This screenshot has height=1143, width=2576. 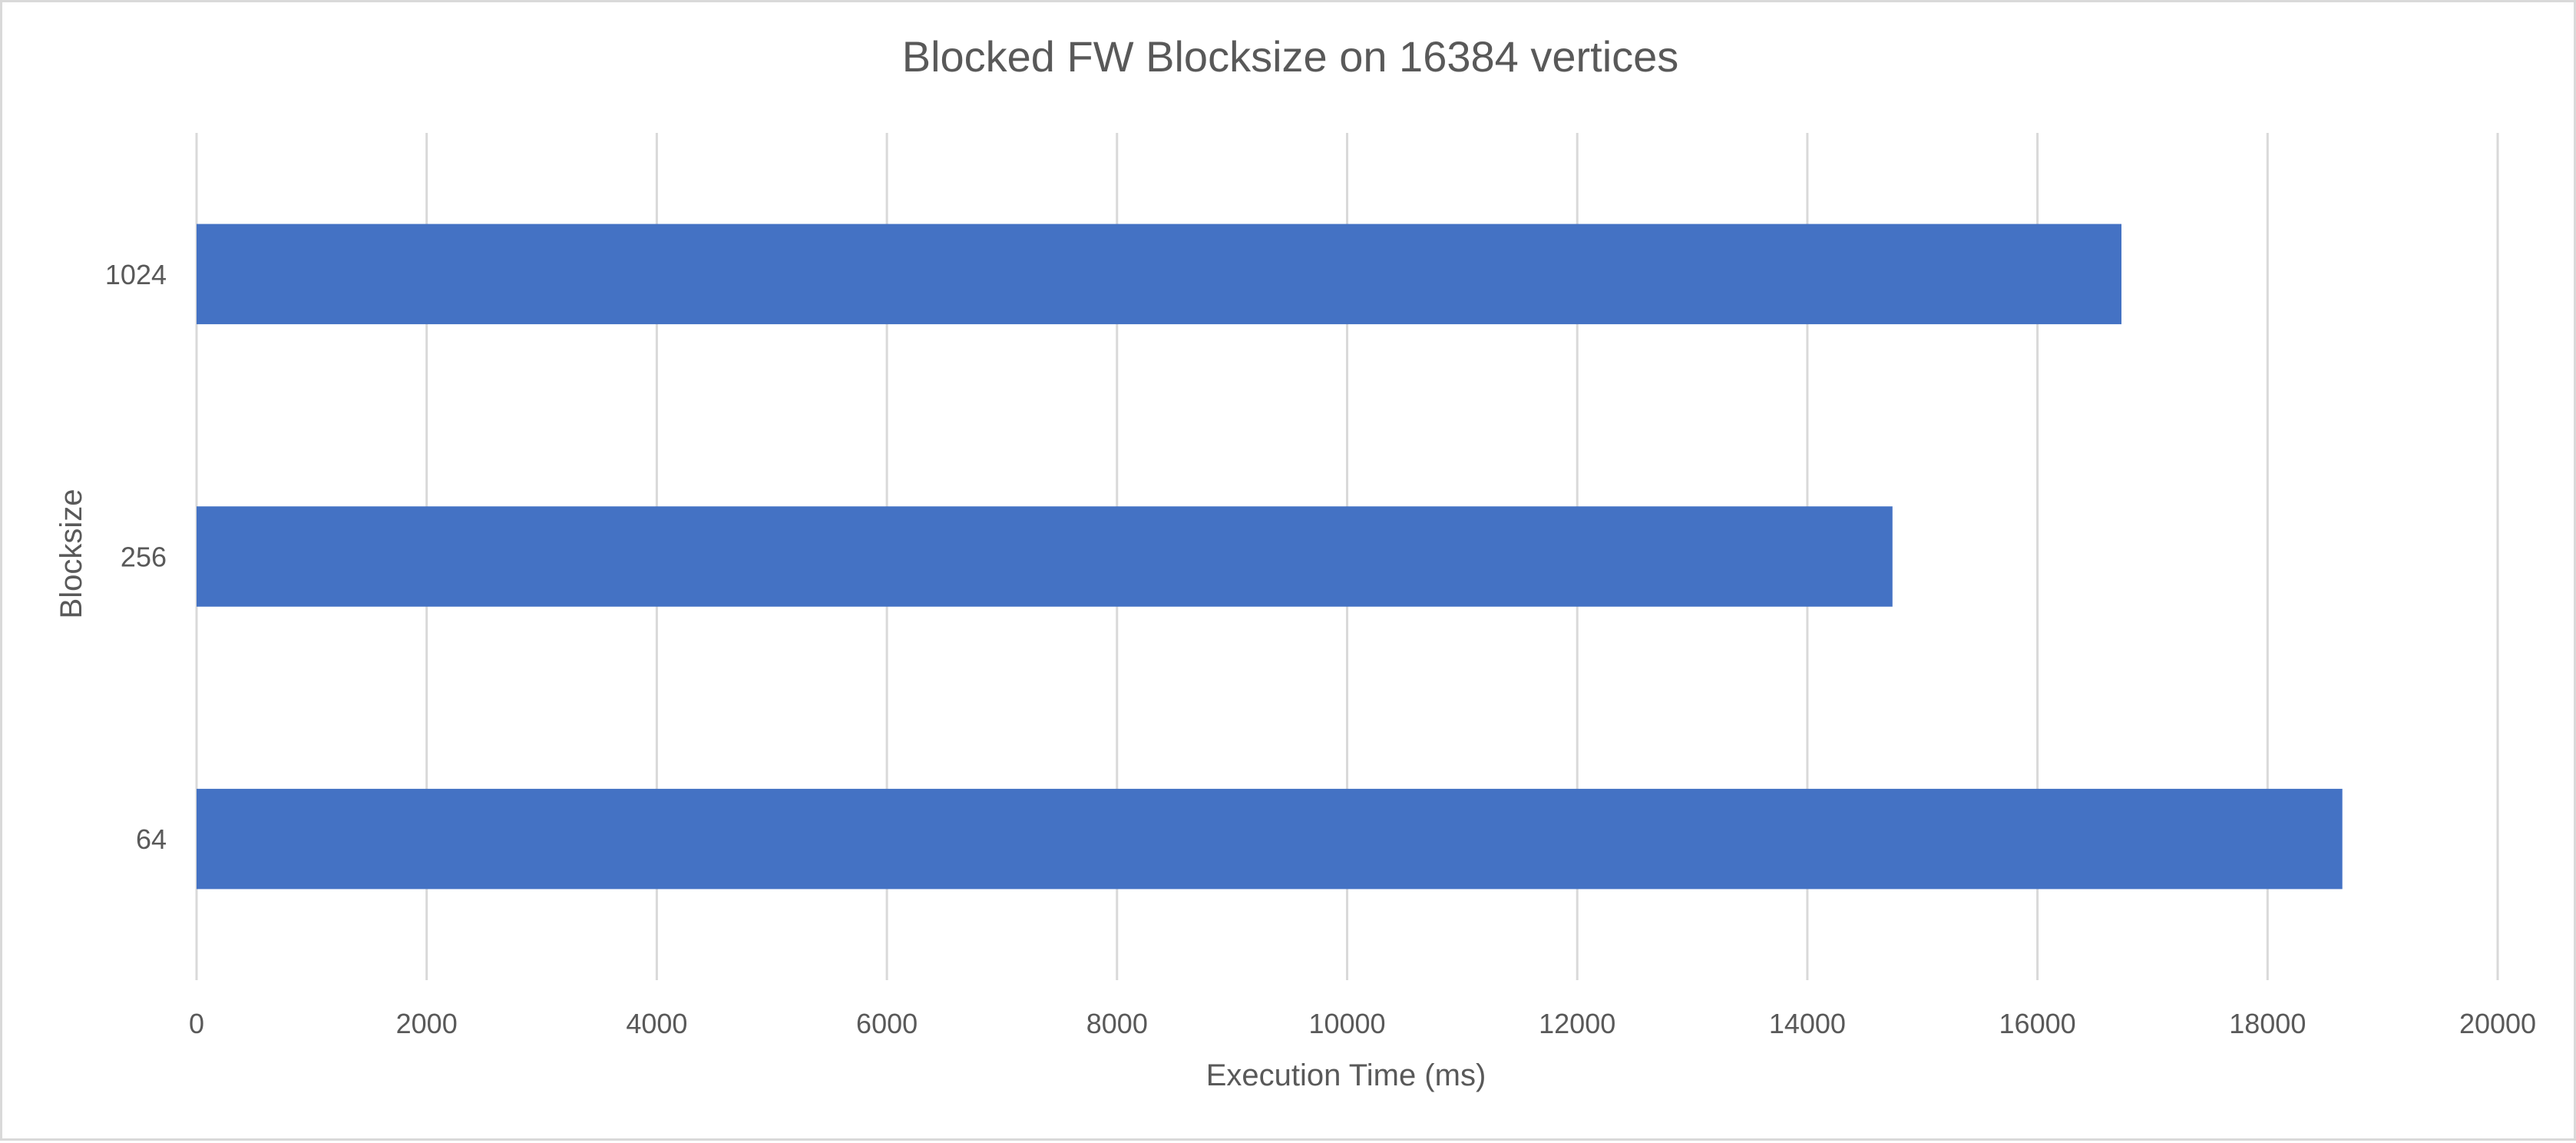 I want to click on x-tick-label: 8000, so click(x=1117, y=1023).